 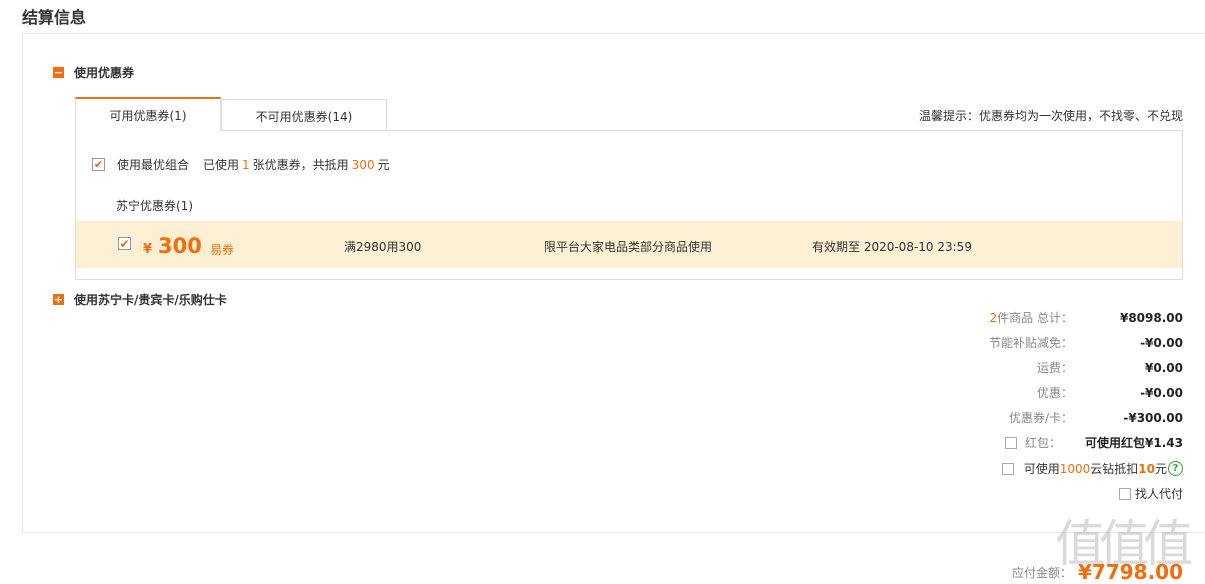 I want to click on subsidy-value: -¥0.00, so click(x=1161, y=342).